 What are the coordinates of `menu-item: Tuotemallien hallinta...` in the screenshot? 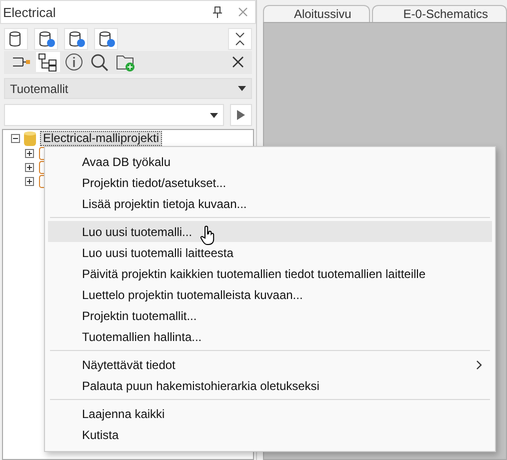 It's located at (270, 336).